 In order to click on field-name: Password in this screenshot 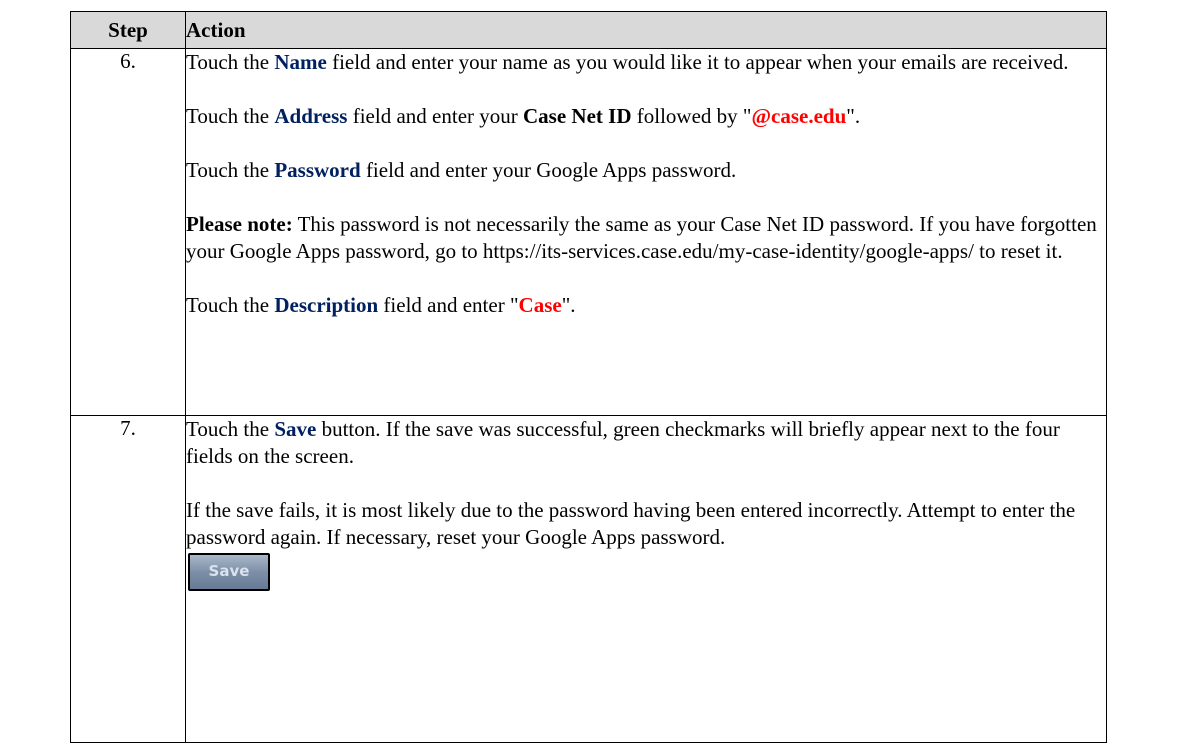, I will do `click(317, 170)`.